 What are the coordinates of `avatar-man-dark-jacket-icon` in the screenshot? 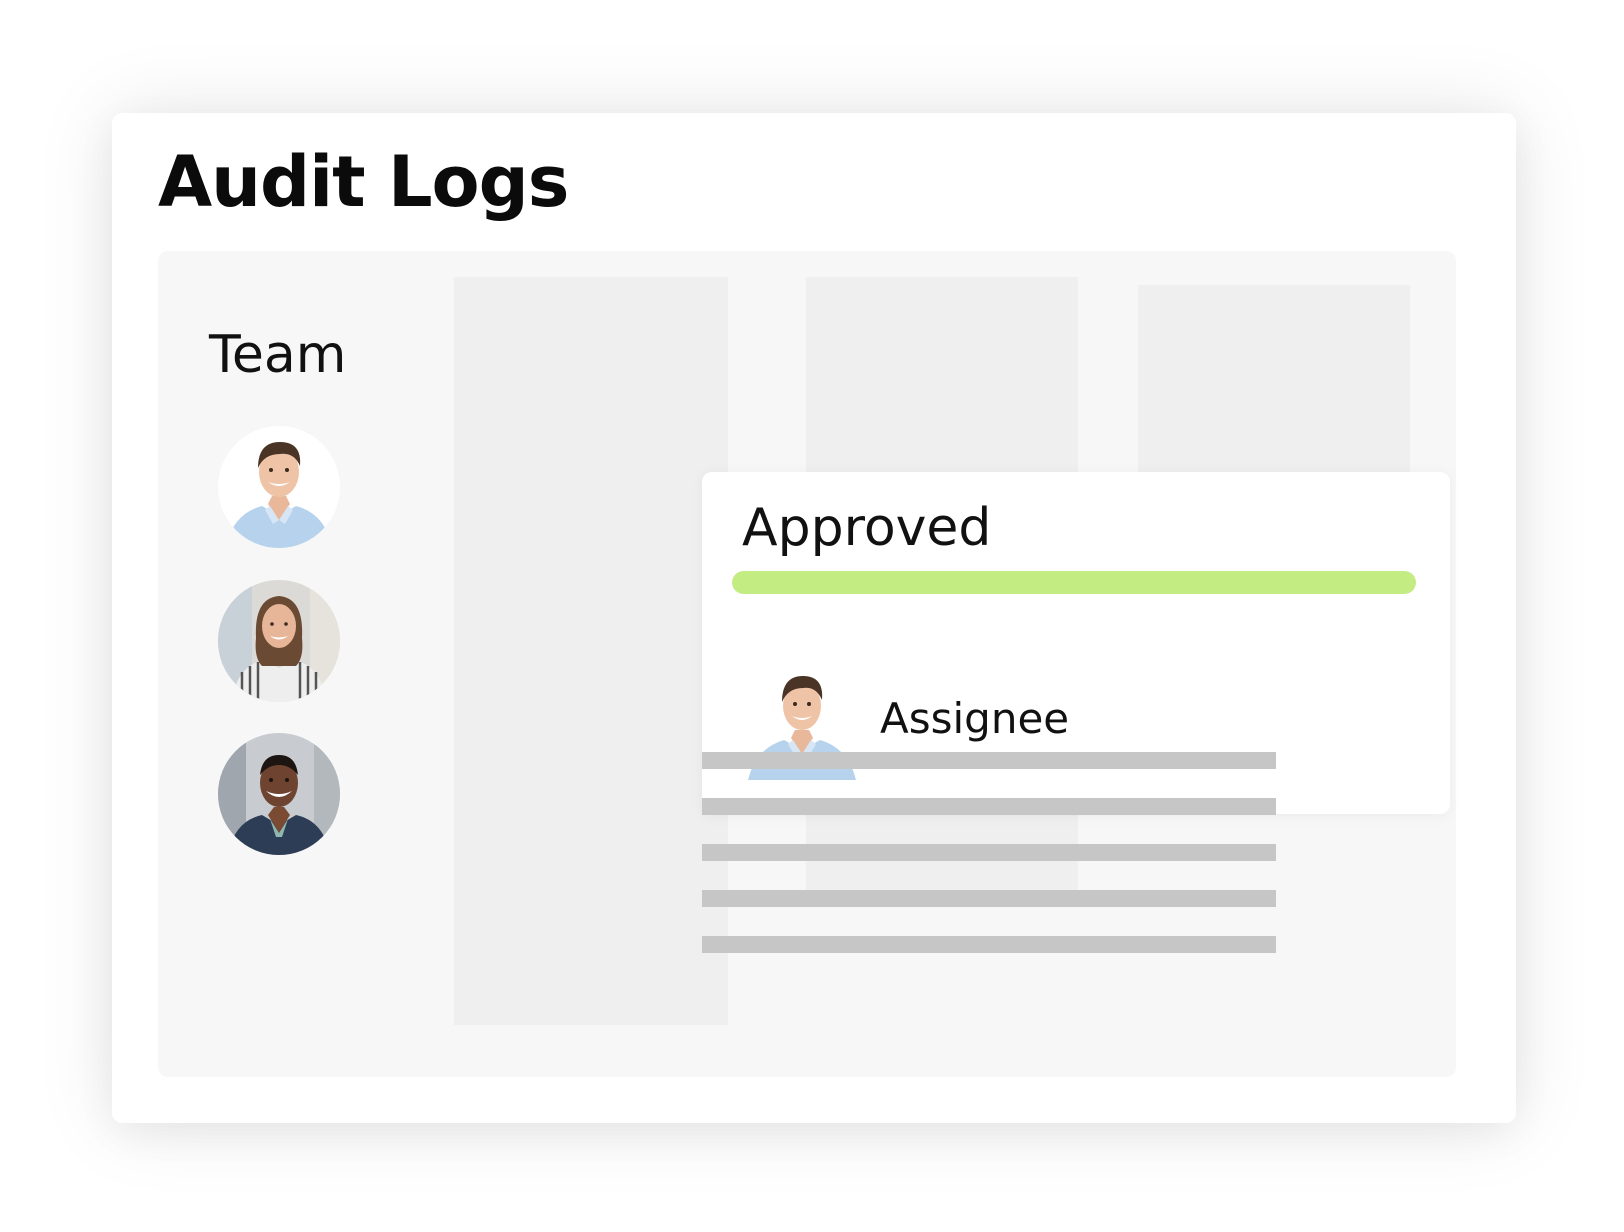 It's located at (279, 794).